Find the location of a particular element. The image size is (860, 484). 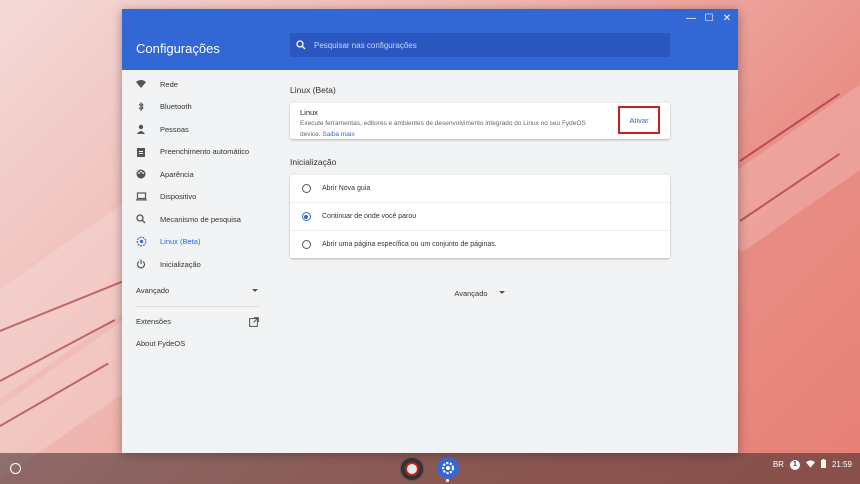

wifi-icon is located at coordinates (141, 84).